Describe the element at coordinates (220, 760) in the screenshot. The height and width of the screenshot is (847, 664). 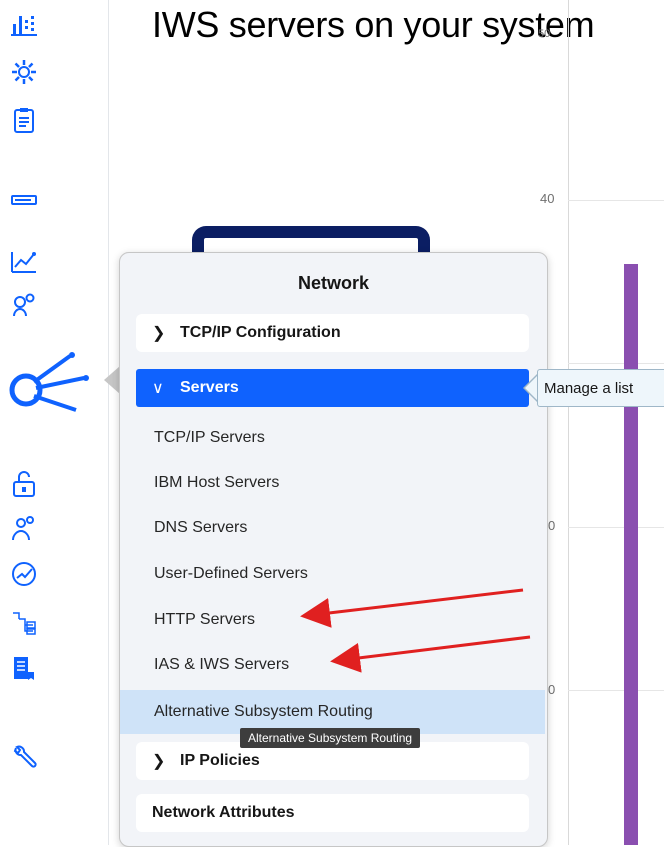
I see `group-label: IP Policies` at that location.